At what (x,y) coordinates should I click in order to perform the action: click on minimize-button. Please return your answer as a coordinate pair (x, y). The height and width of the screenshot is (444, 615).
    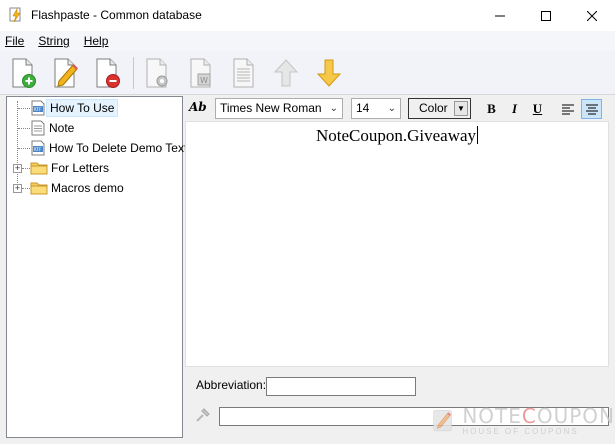
    Looking at the image, I should click on (500, 15).